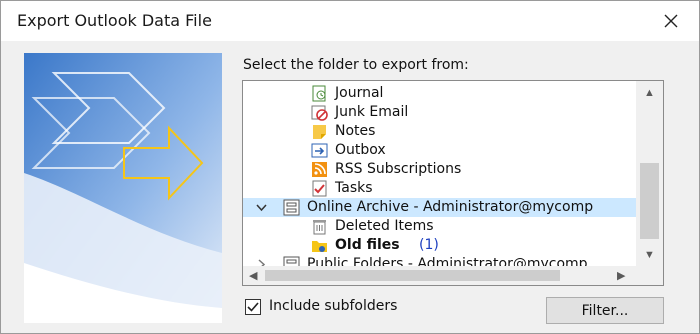  What do you see at coordinates (319, 188) in the screenshot?
I see `tasks-icon` at bounding box center [319, 188].